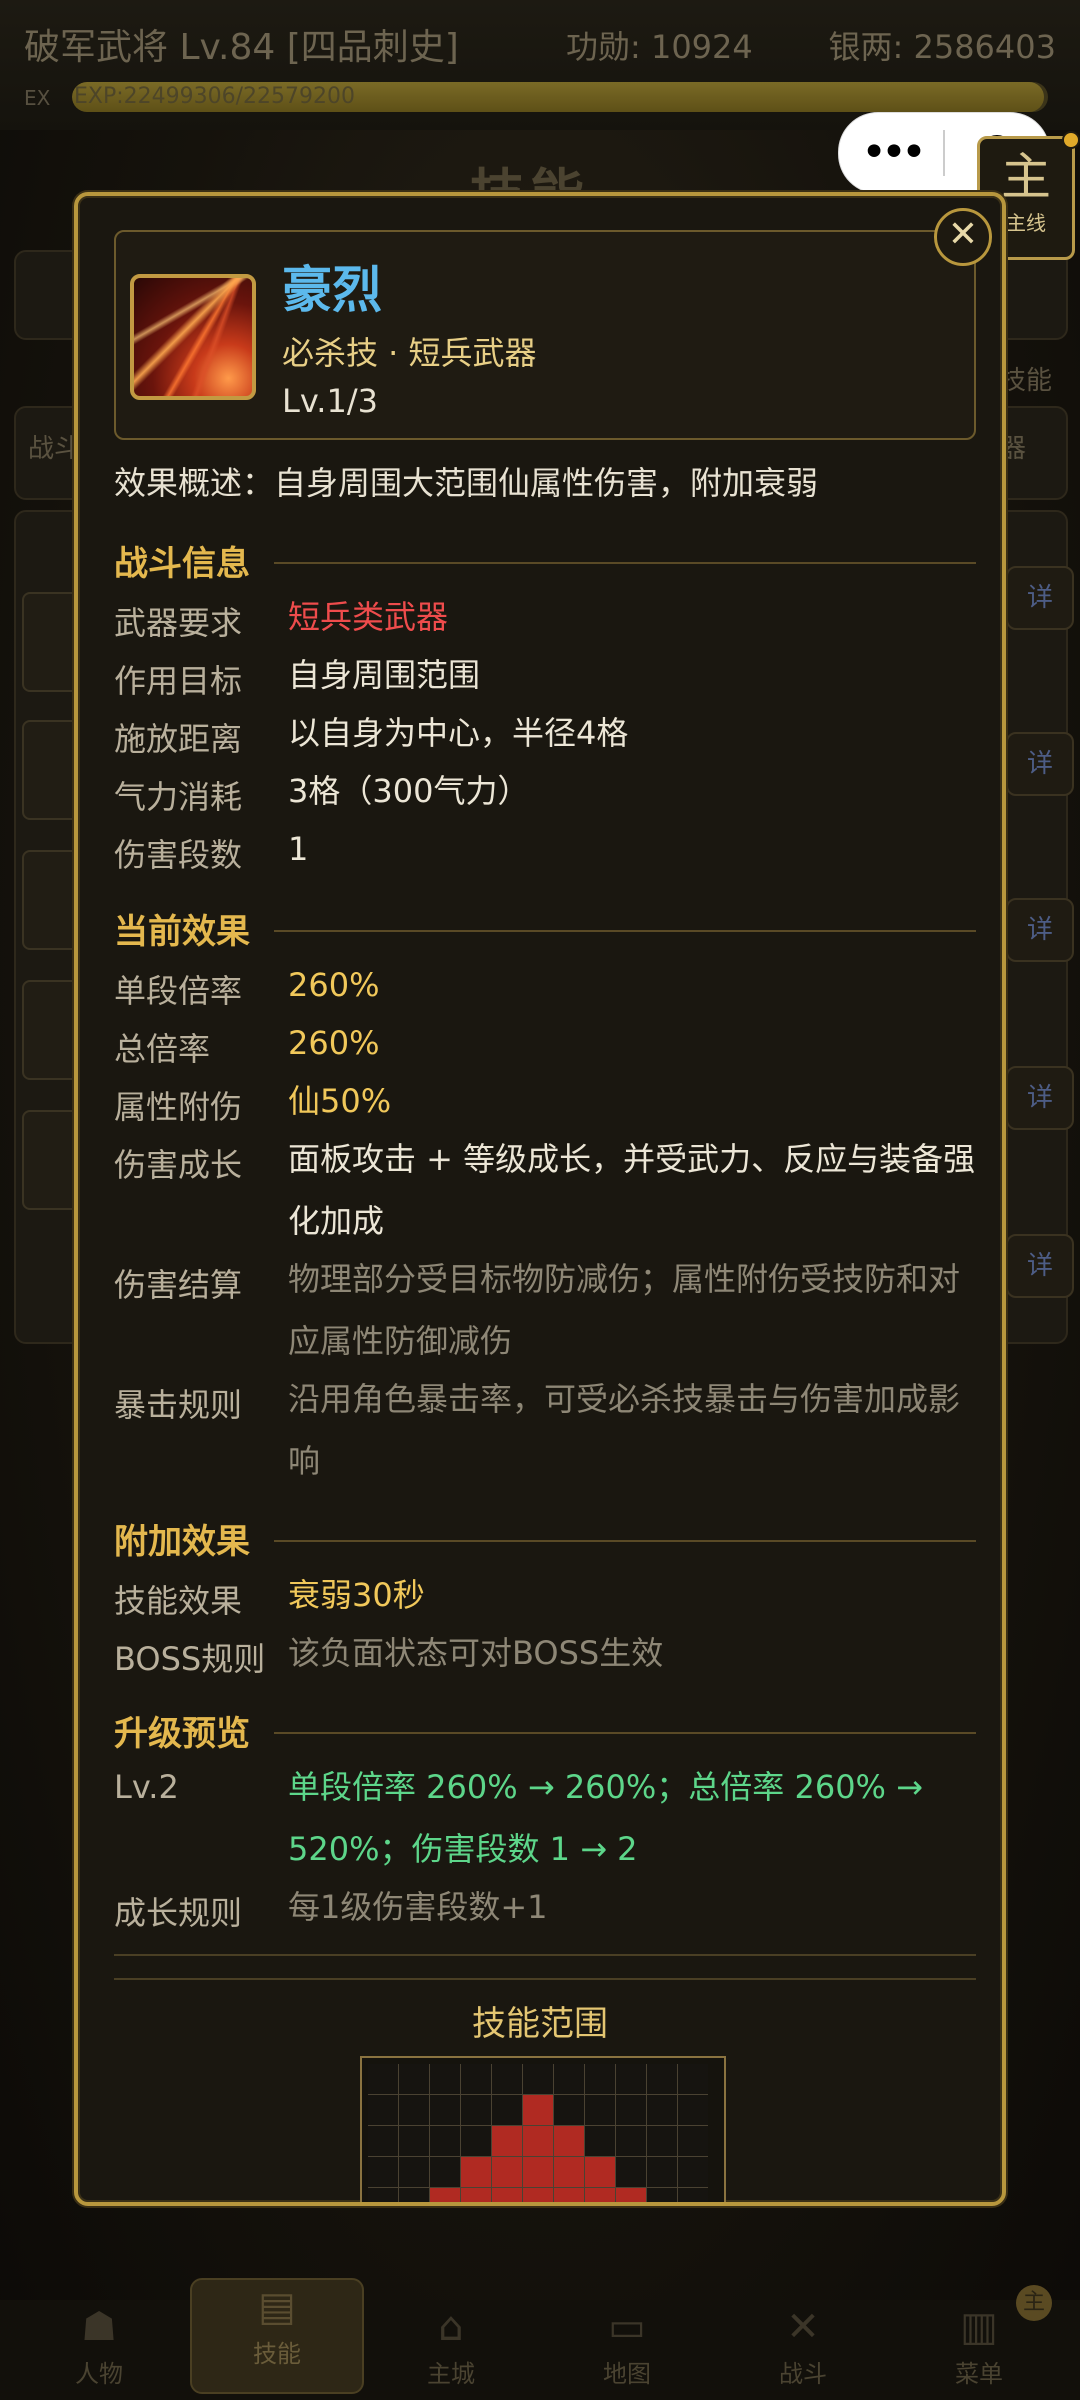 The width and height of the screenshot is (1080, 2400). What do you see at coordinates (178, 1601) in the screenshot?
I see `info-label: 技能效果` at bounding box center [178, 1601].